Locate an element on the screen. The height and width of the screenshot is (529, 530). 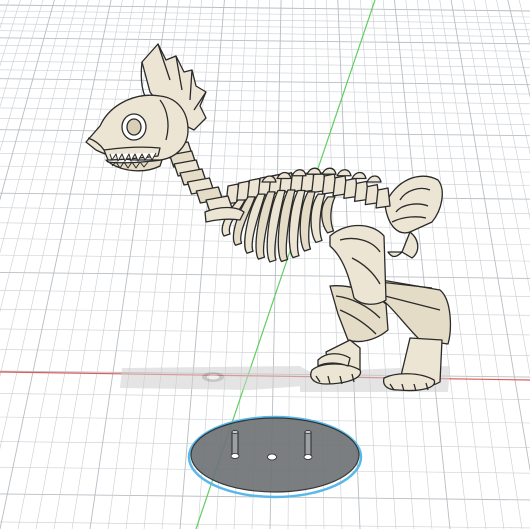
display-base is located at coordinates (275, 457).